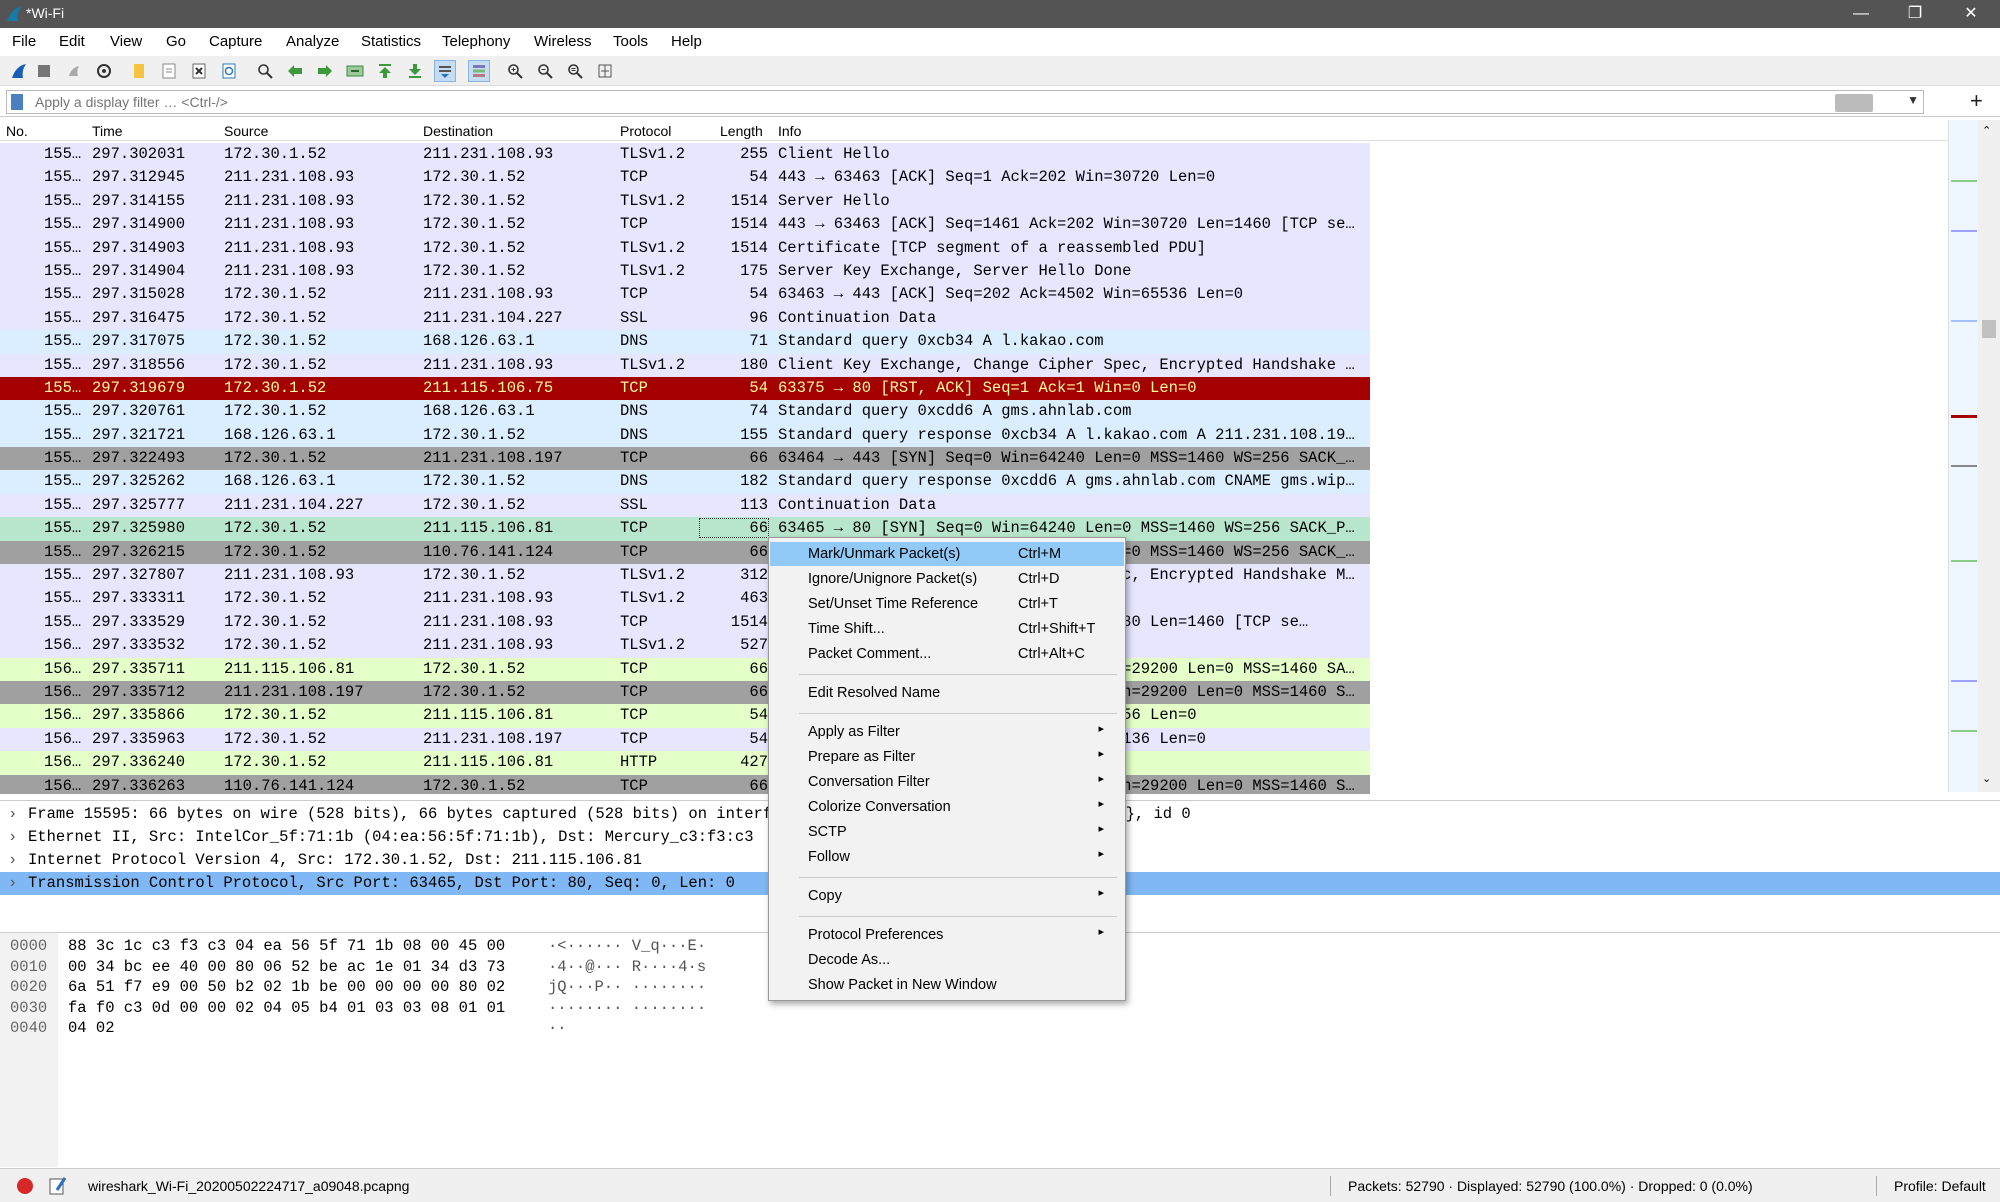 This screenshot has height=1202, width=2000. Describe the element at coordinates (17, 131) in the screenshot. I see `col-no: No.` at that location.